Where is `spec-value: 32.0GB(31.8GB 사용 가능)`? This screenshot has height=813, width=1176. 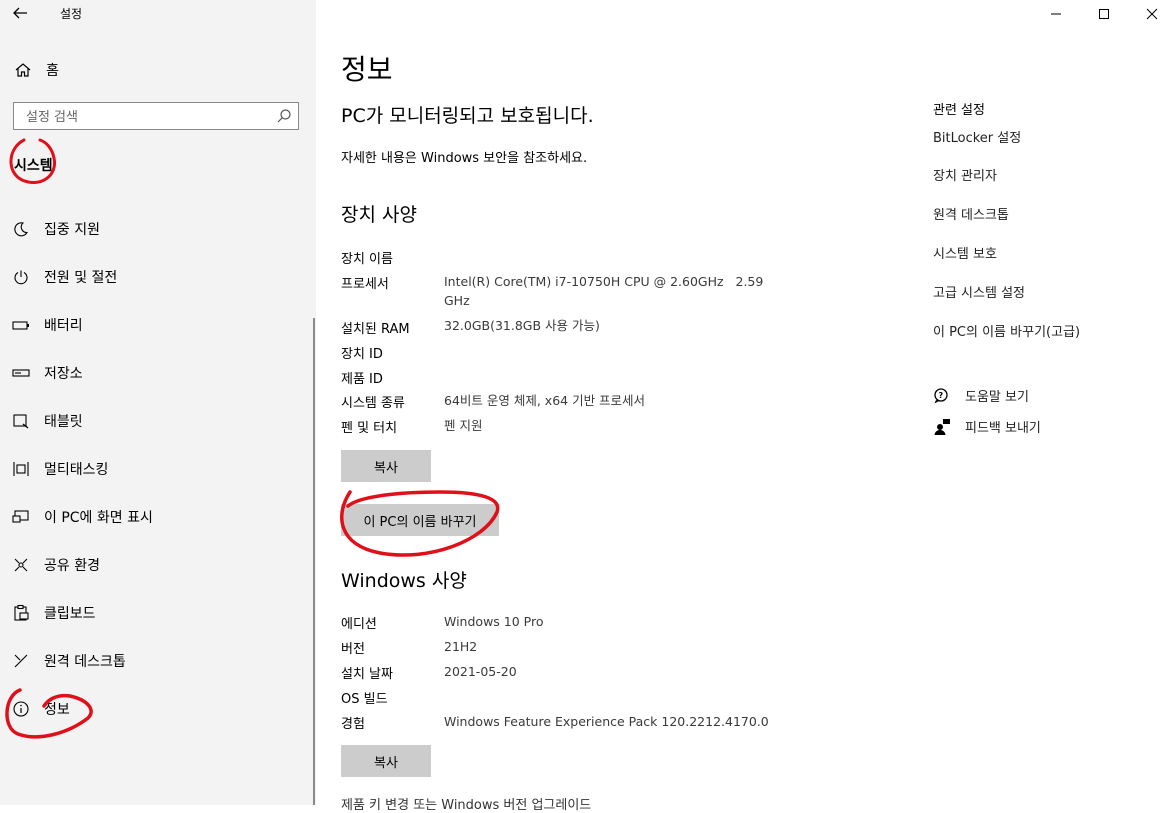 spec-value: 32.0GB(31.8GB 사용 가능) is located at coordinates (522, 325).